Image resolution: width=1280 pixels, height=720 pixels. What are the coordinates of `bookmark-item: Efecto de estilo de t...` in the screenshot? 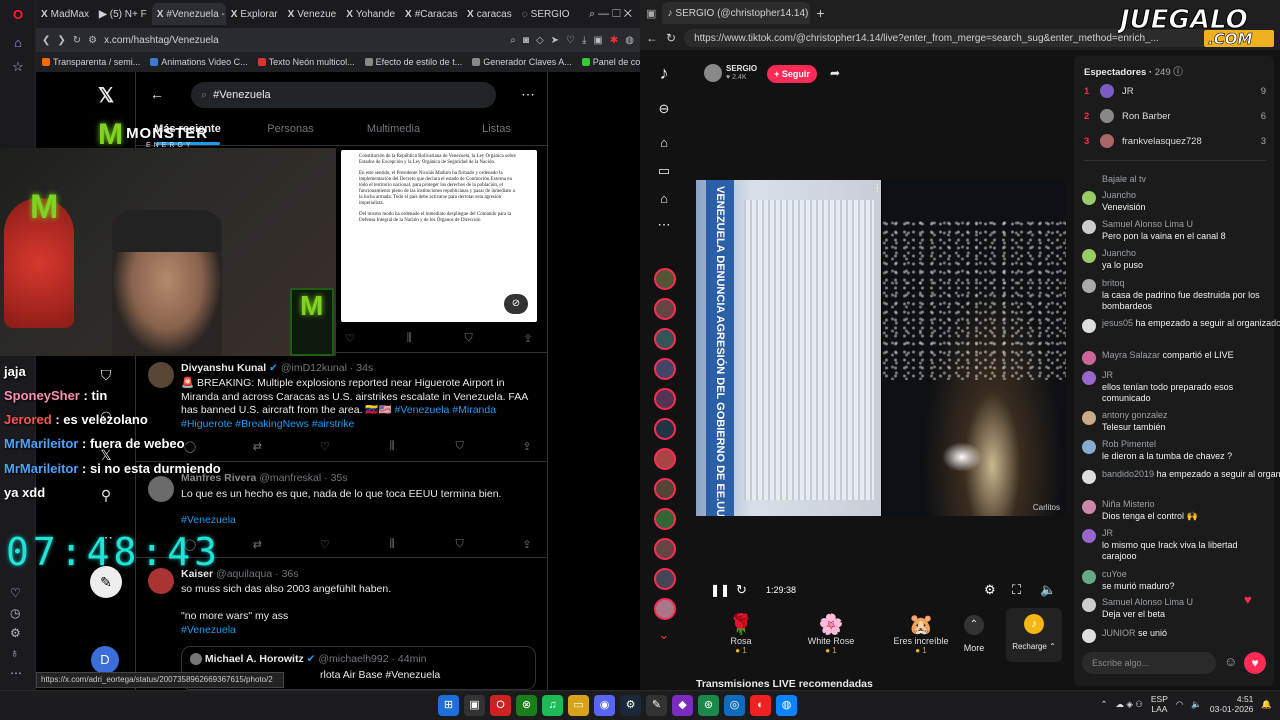 It's located at (413, 62).